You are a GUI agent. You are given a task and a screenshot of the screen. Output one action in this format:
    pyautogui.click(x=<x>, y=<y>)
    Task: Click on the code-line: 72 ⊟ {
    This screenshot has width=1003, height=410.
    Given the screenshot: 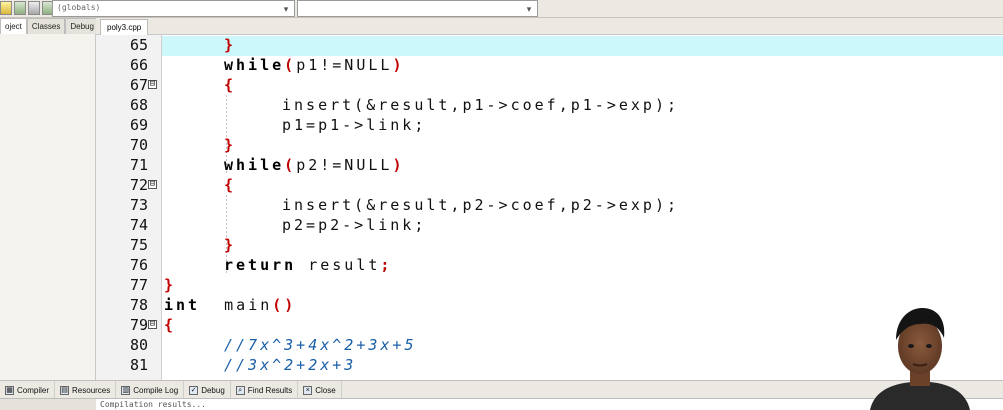 What is the action you would take?
    pyautogui.click(x=549, y=185)
    